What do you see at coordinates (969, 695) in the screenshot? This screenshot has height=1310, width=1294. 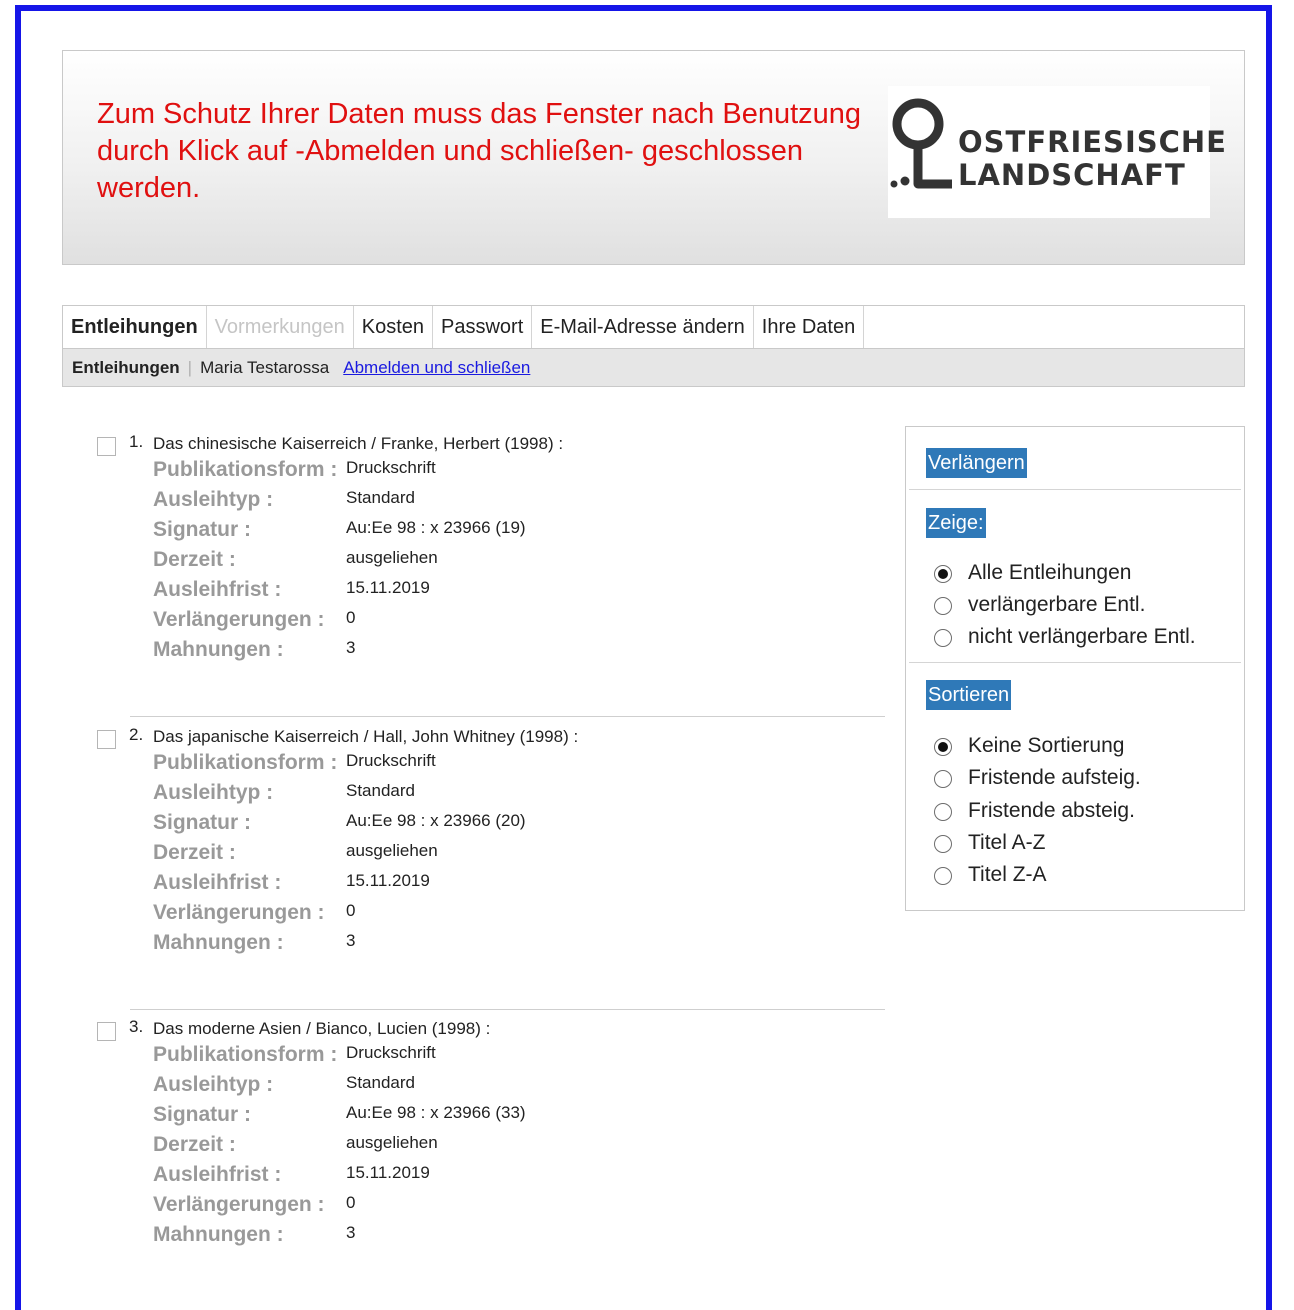 I see `sort-heading: Sortieren` at bounding box center [969, 695].